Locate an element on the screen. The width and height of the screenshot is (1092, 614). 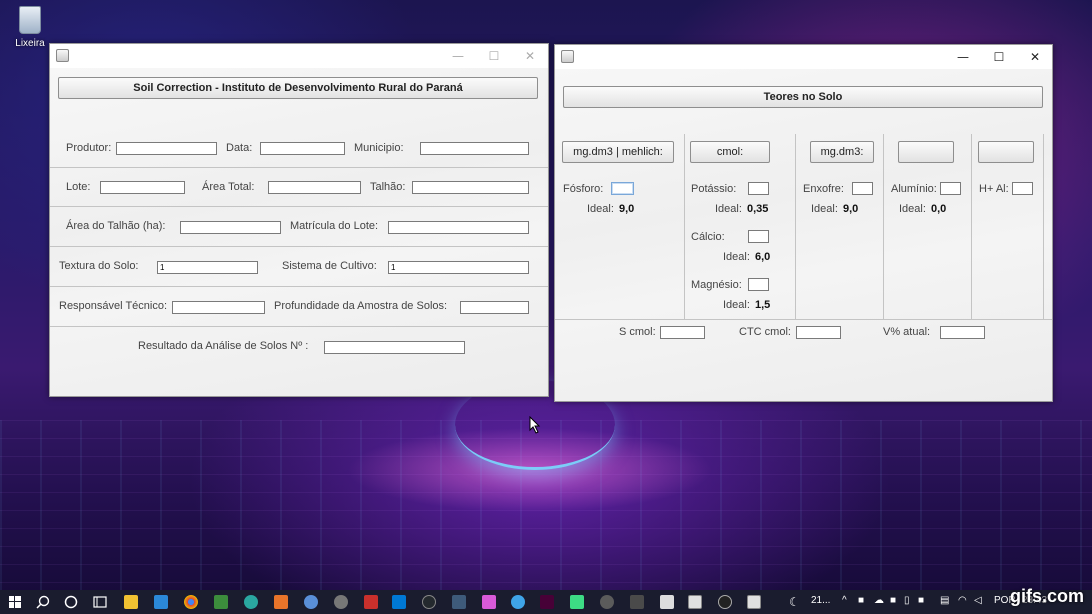
git-icon is located at coordinates (221, 602).